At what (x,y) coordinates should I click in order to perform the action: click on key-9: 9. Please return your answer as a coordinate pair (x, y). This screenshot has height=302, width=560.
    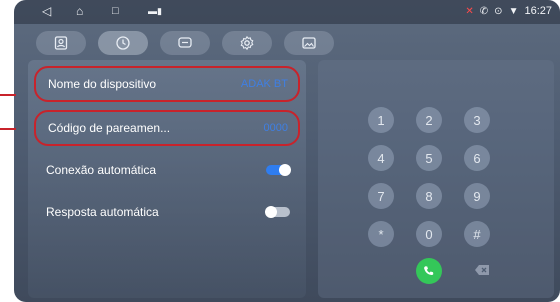
    Looking at the image, I should click on (477, 196).